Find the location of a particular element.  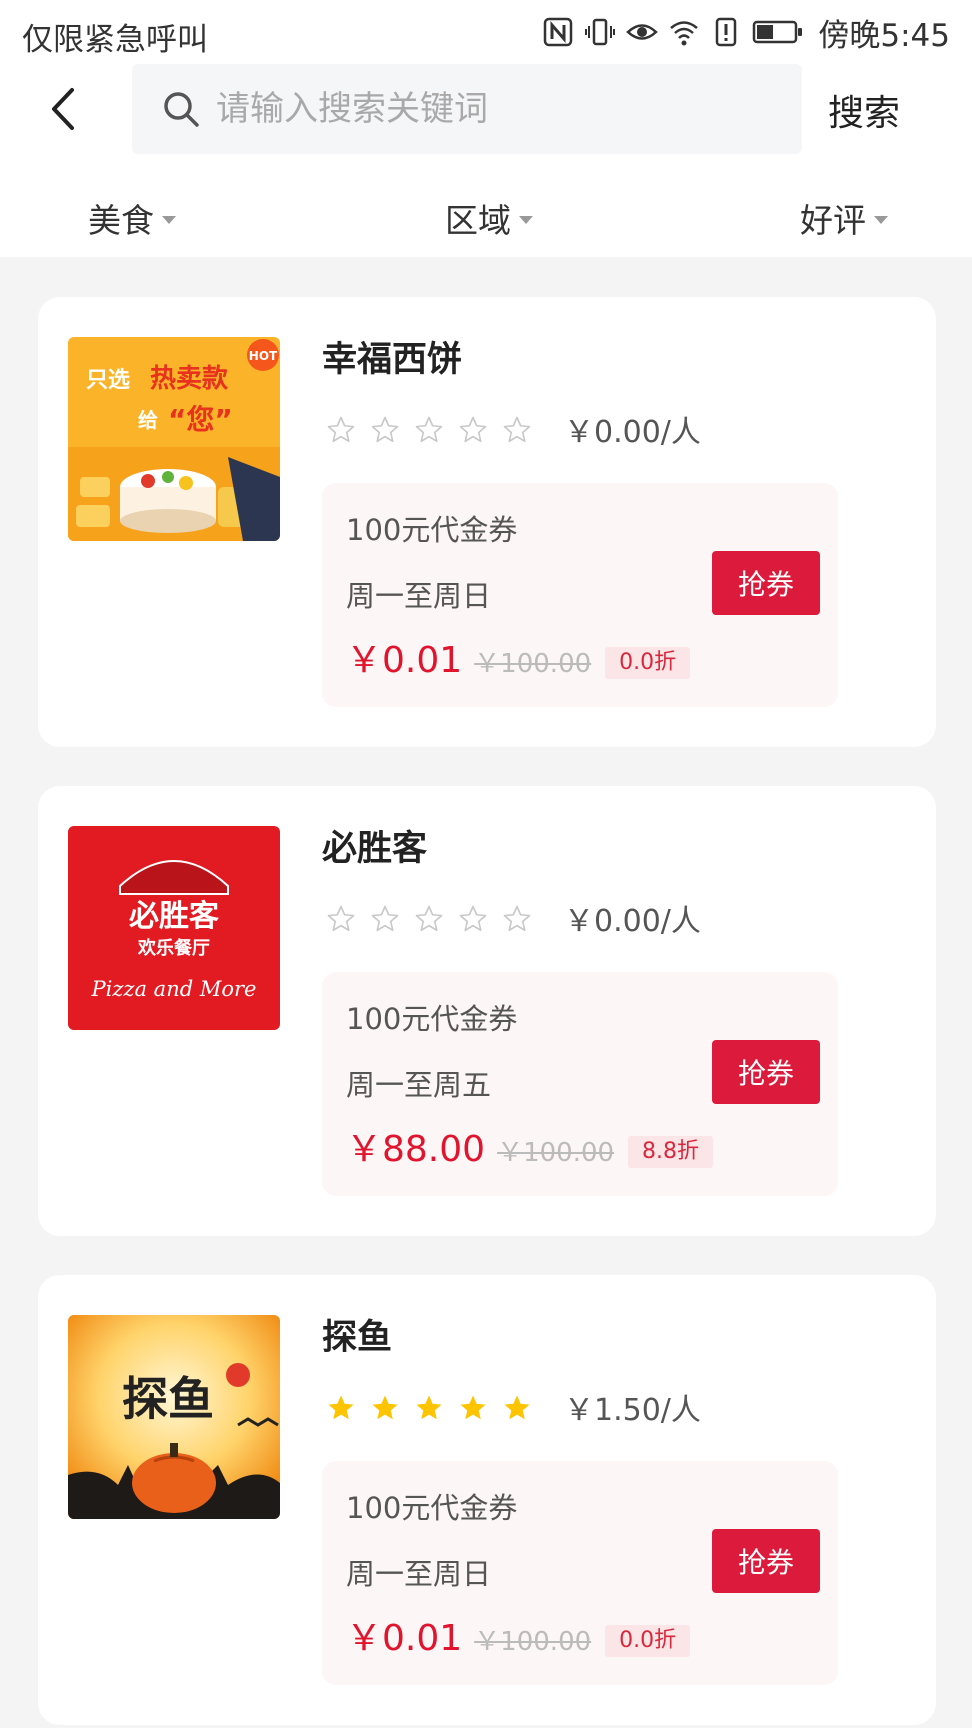

status-bar: 仅限紧急呼叫 傍晚5:45 is located at coordinates (486, 32).